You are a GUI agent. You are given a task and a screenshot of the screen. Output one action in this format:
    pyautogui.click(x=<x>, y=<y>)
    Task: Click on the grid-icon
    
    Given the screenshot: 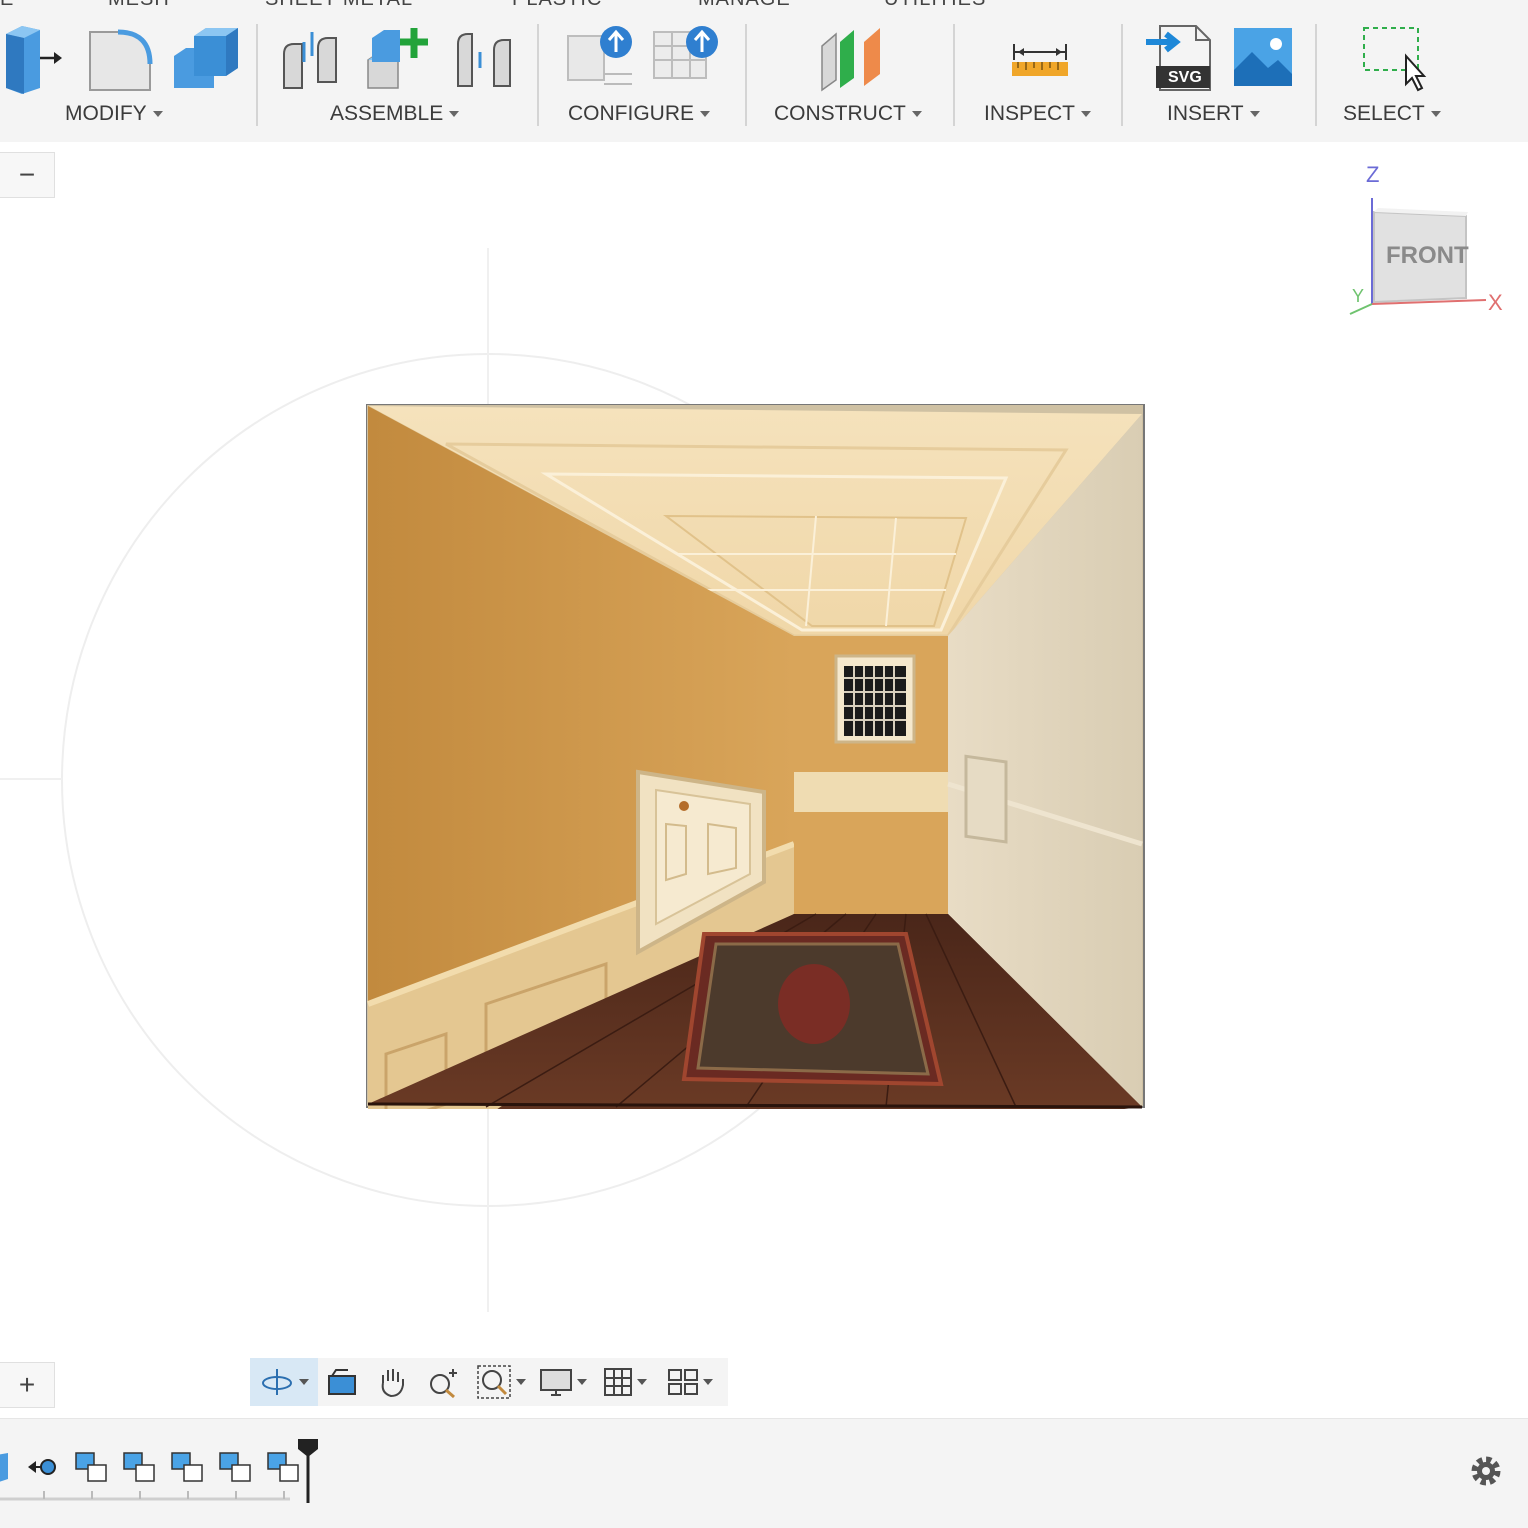 What is the action you would take?
    pyautogui.click(x=618, y=1382)
    